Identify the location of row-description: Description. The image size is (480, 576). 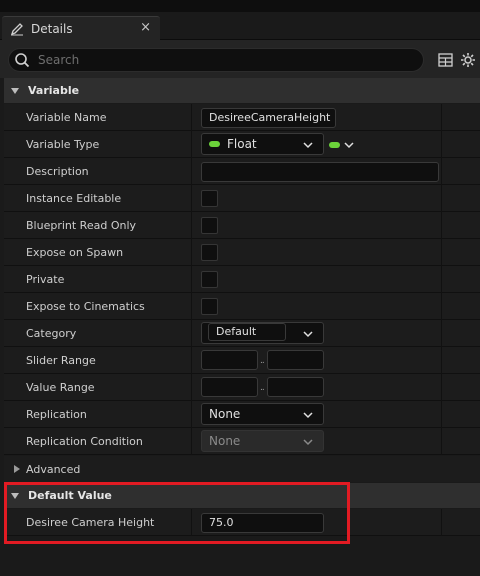
(242, 171).